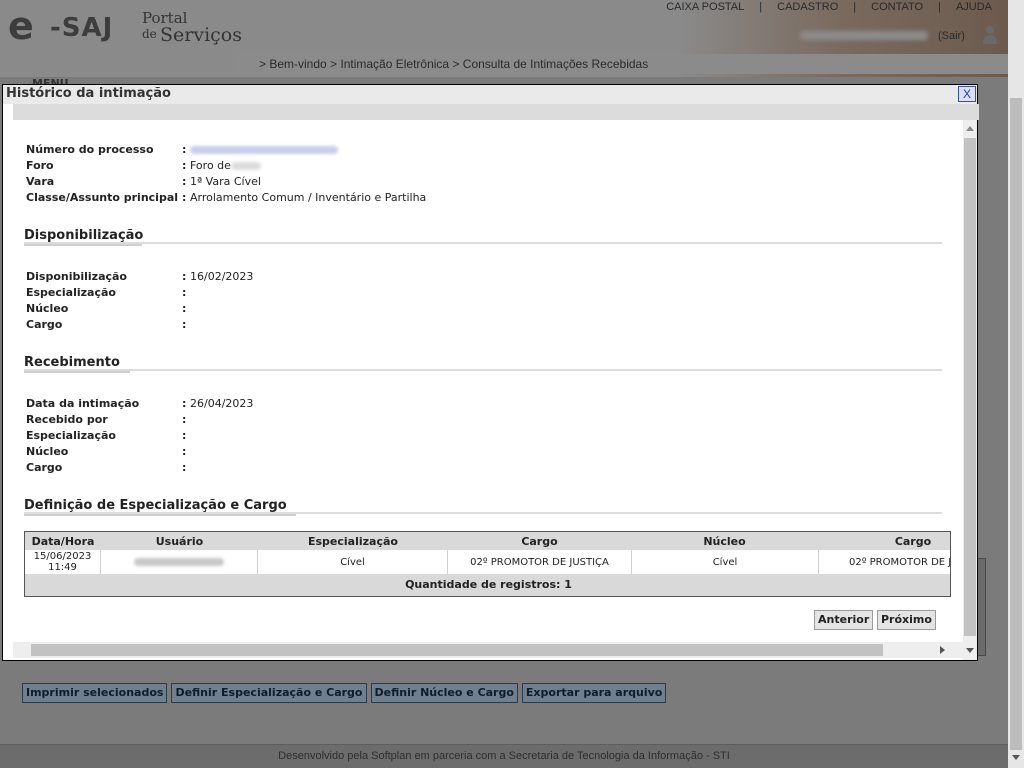  What do you see at coordinates (269, 693) in the screenshot?
I see `define-specialization-button: Definir Especialização e Cargo` at bounding box center [269, 693].